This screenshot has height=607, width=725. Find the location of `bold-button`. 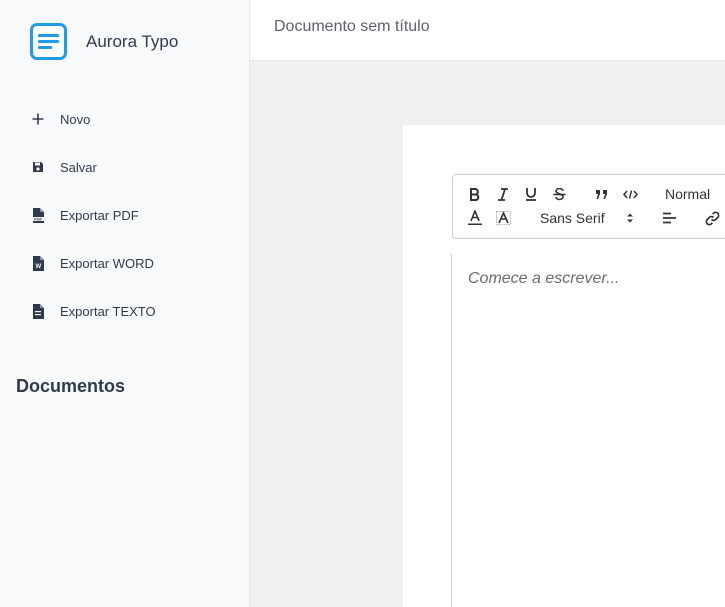

bold-button is located at coordinates (475, 194).